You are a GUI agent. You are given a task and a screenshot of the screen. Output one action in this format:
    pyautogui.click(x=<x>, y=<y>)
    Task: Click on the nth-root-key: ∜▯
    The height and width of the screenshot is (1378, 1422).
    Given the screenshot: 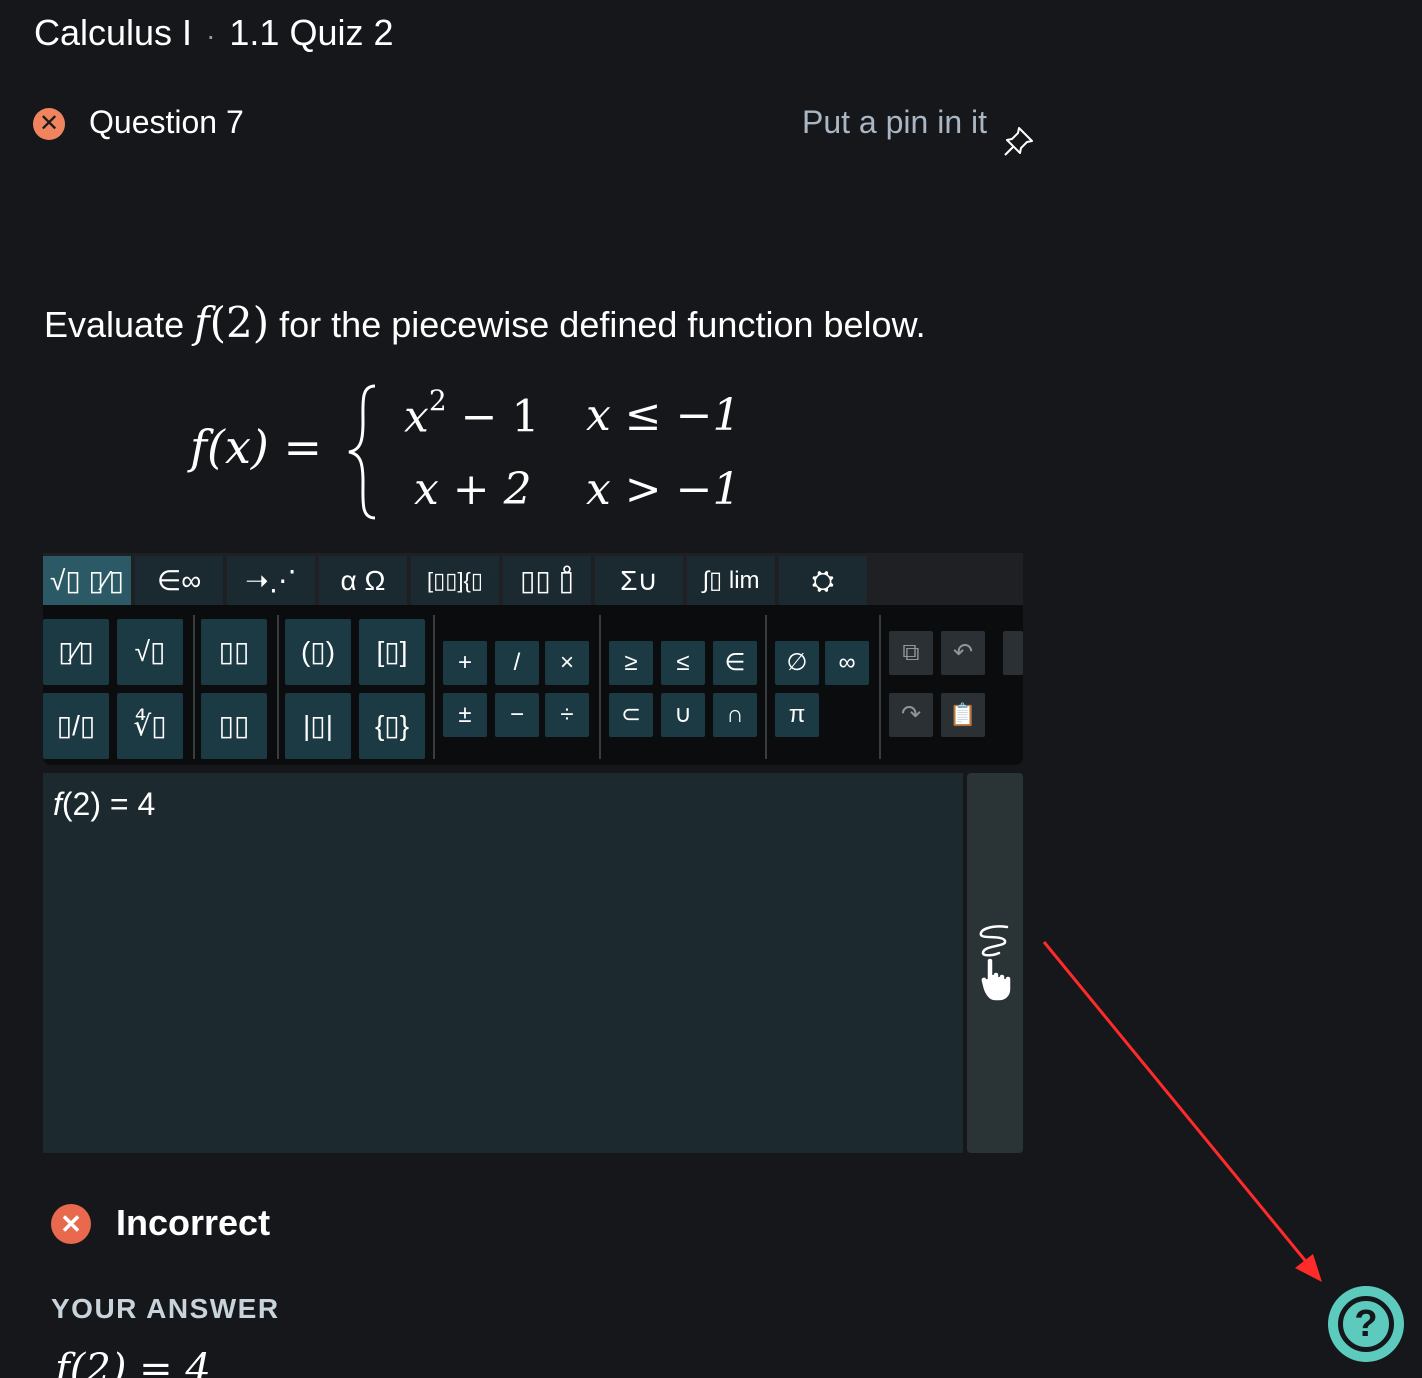 What is the action you would take?
    pyautogui.click(x=150, y=726)
    